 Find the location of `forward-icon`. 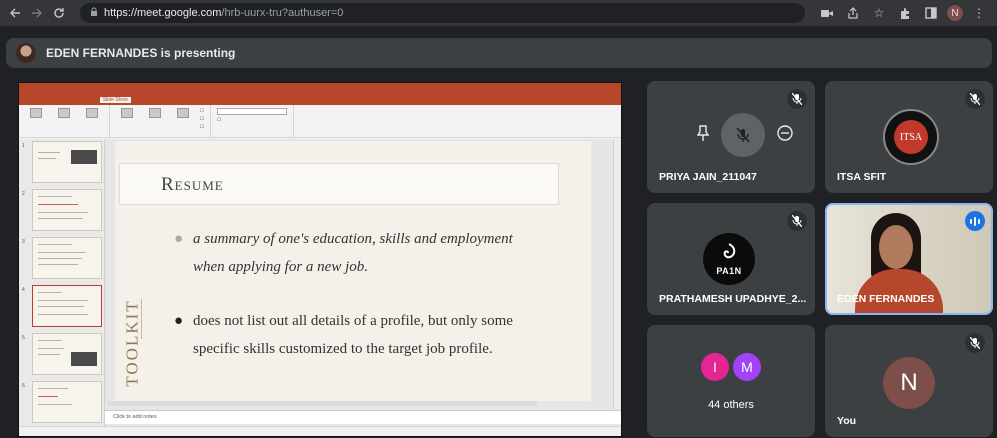

forward-icon is located at coordinates (37, 13).